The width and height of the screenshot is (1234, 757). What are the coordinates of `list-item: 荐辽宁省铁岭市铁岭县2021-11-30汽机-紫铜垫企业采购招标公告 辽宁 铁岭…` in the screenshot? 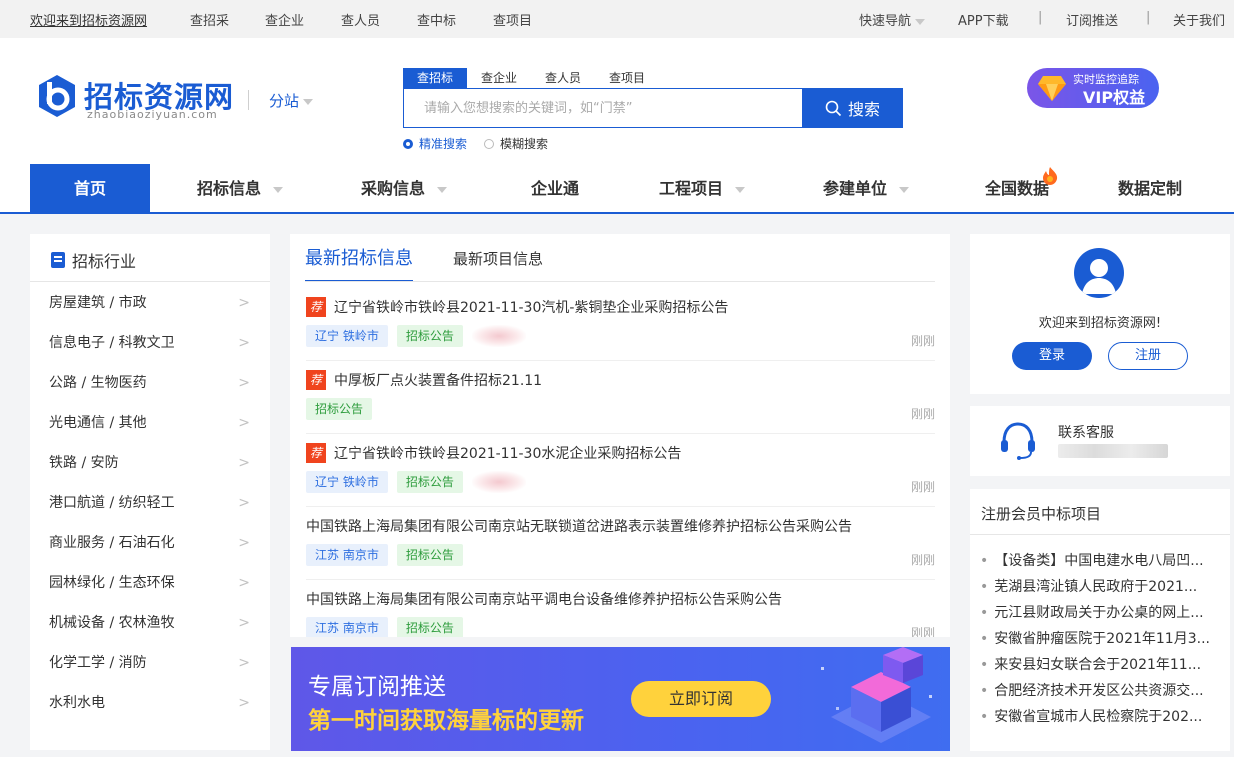 It's located at (620, 324).